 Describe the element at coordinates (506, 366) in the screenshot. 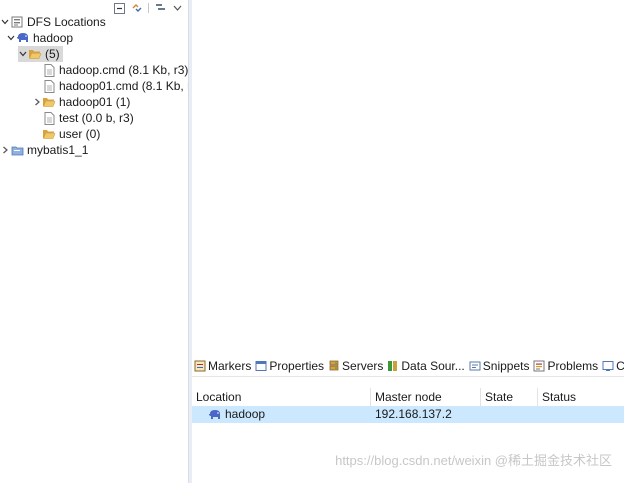

I see `tab-label: Snippets` at that location.